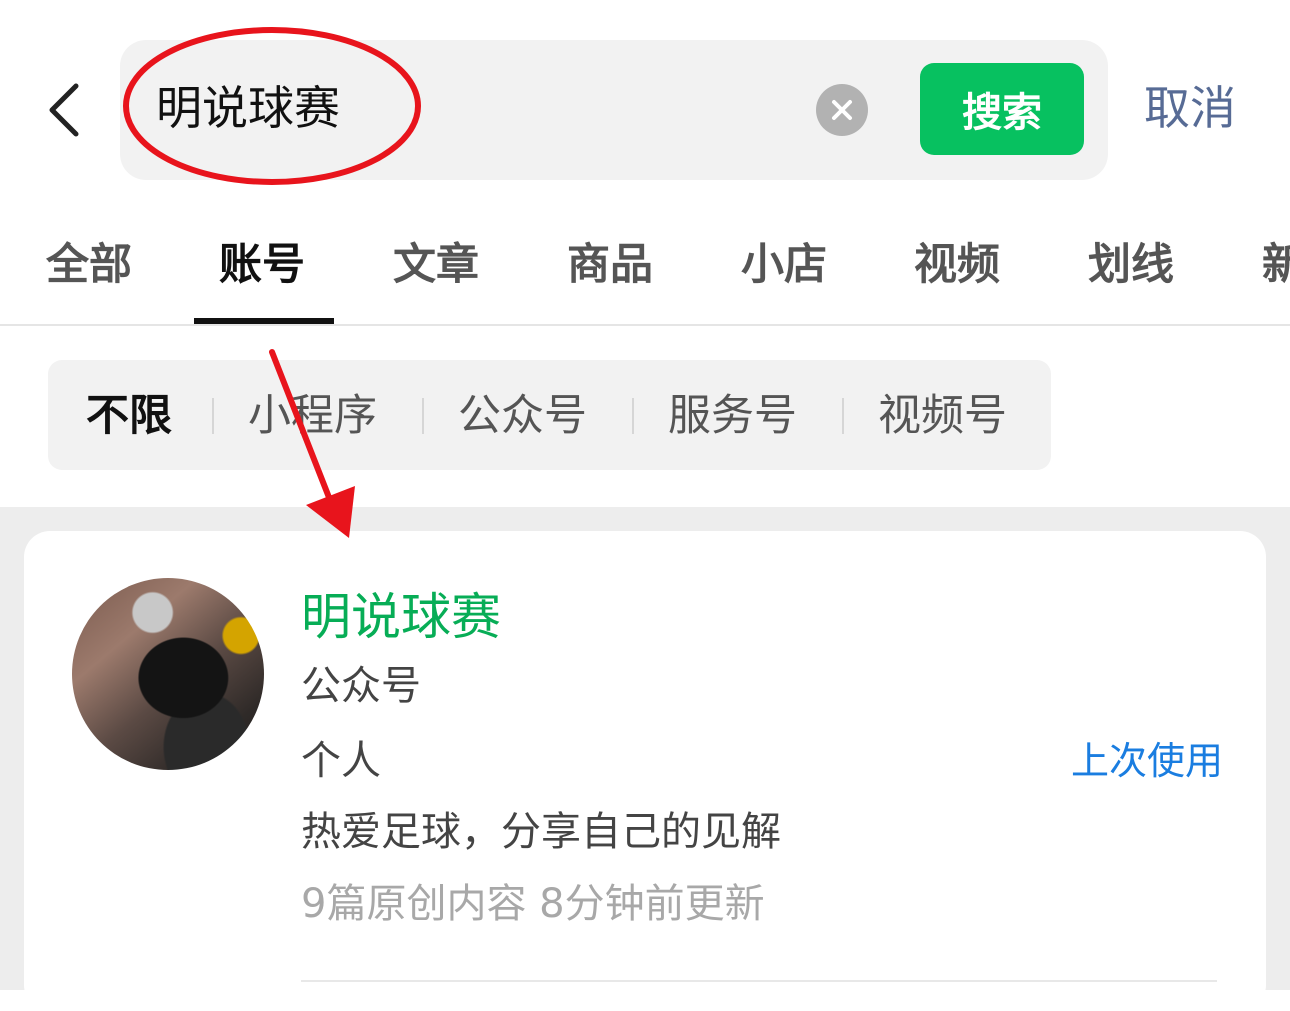 This screenshot has width=1290, height=1011. What do you see at coordinates (129, 416) in the screenshot?
I see `filter-all: 不限` at bounding box center [129, 416].